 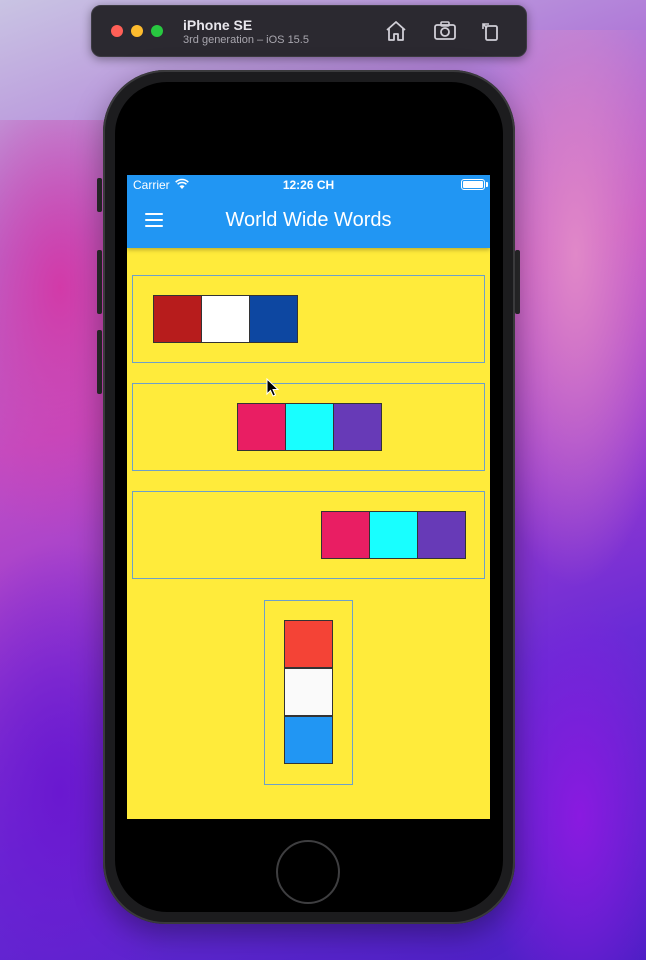 I want to click on app-title: World Wide Words, so click(x=308, y=220).